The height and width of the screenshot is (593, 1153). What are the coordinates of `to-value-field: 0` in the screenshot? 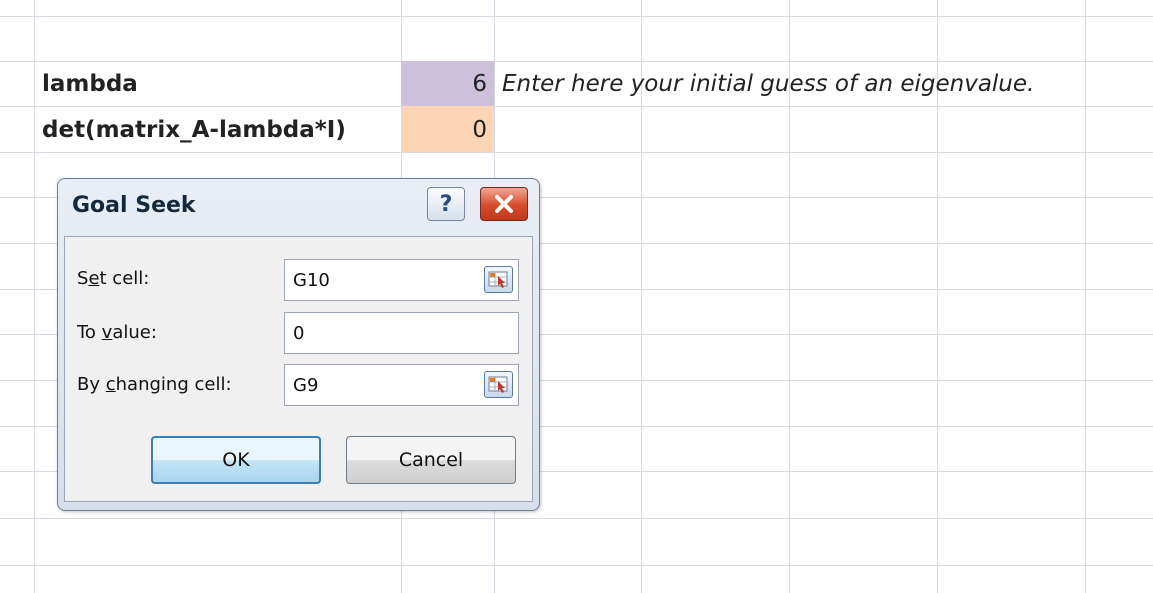 It's located at (401, 333).